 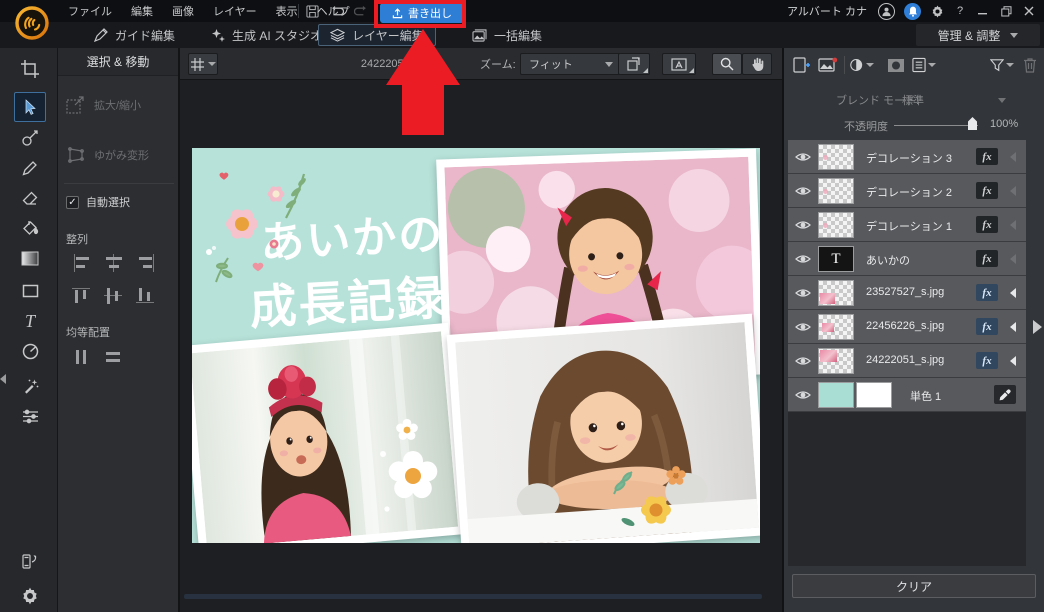 What do you see at coordinates (30, 107) in the screenshot?
I see `pick-tool-icon` at bounding box center [30, 107].